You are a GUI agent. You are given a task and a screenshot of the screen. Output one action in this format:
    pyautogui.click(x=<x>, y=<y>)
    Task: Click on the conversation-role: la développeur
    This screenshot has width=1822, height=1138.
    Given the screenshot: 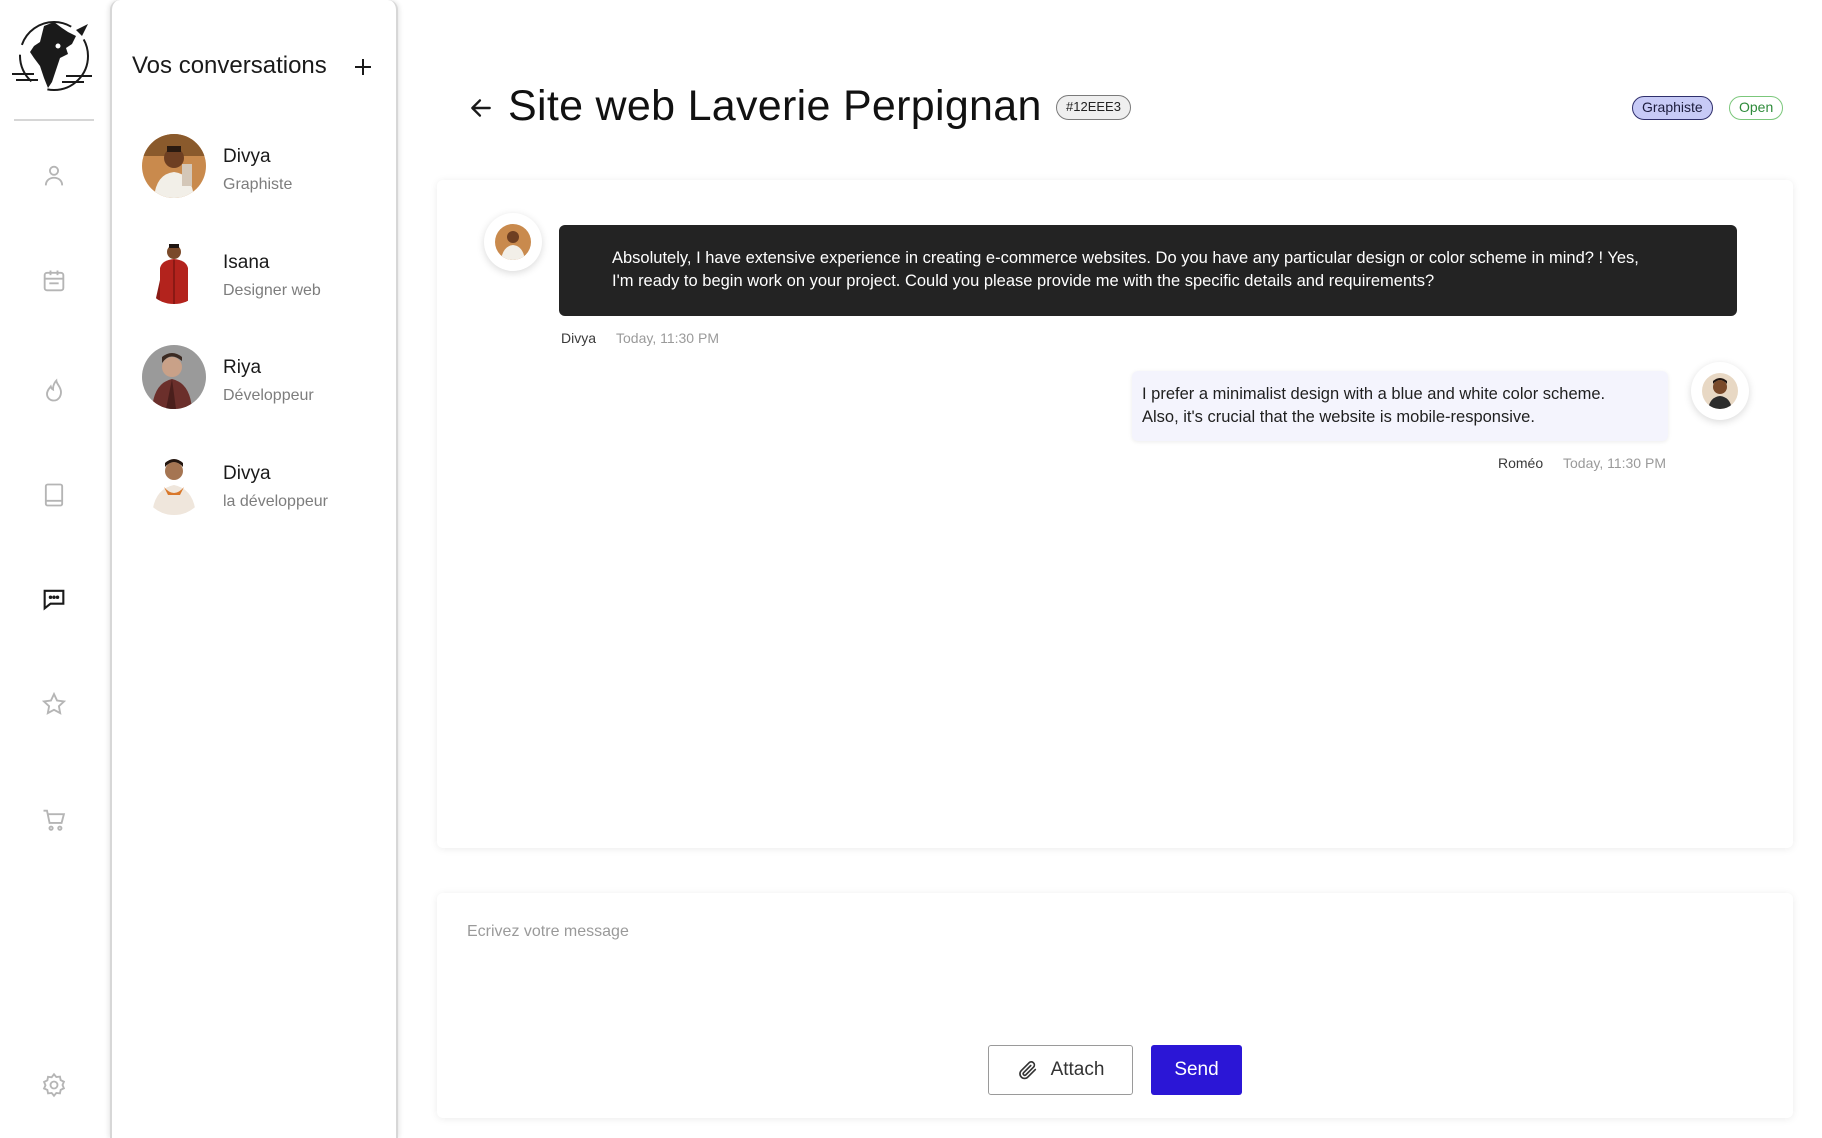 What is the action you would take?
    pyautogui.click(x=275, y=501)
    